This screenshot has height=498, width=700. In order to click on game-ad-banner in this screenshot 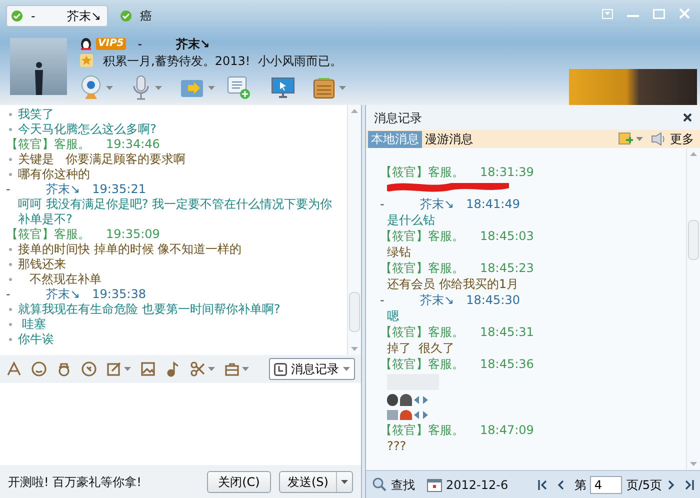, I will do `click(633, 87)`.